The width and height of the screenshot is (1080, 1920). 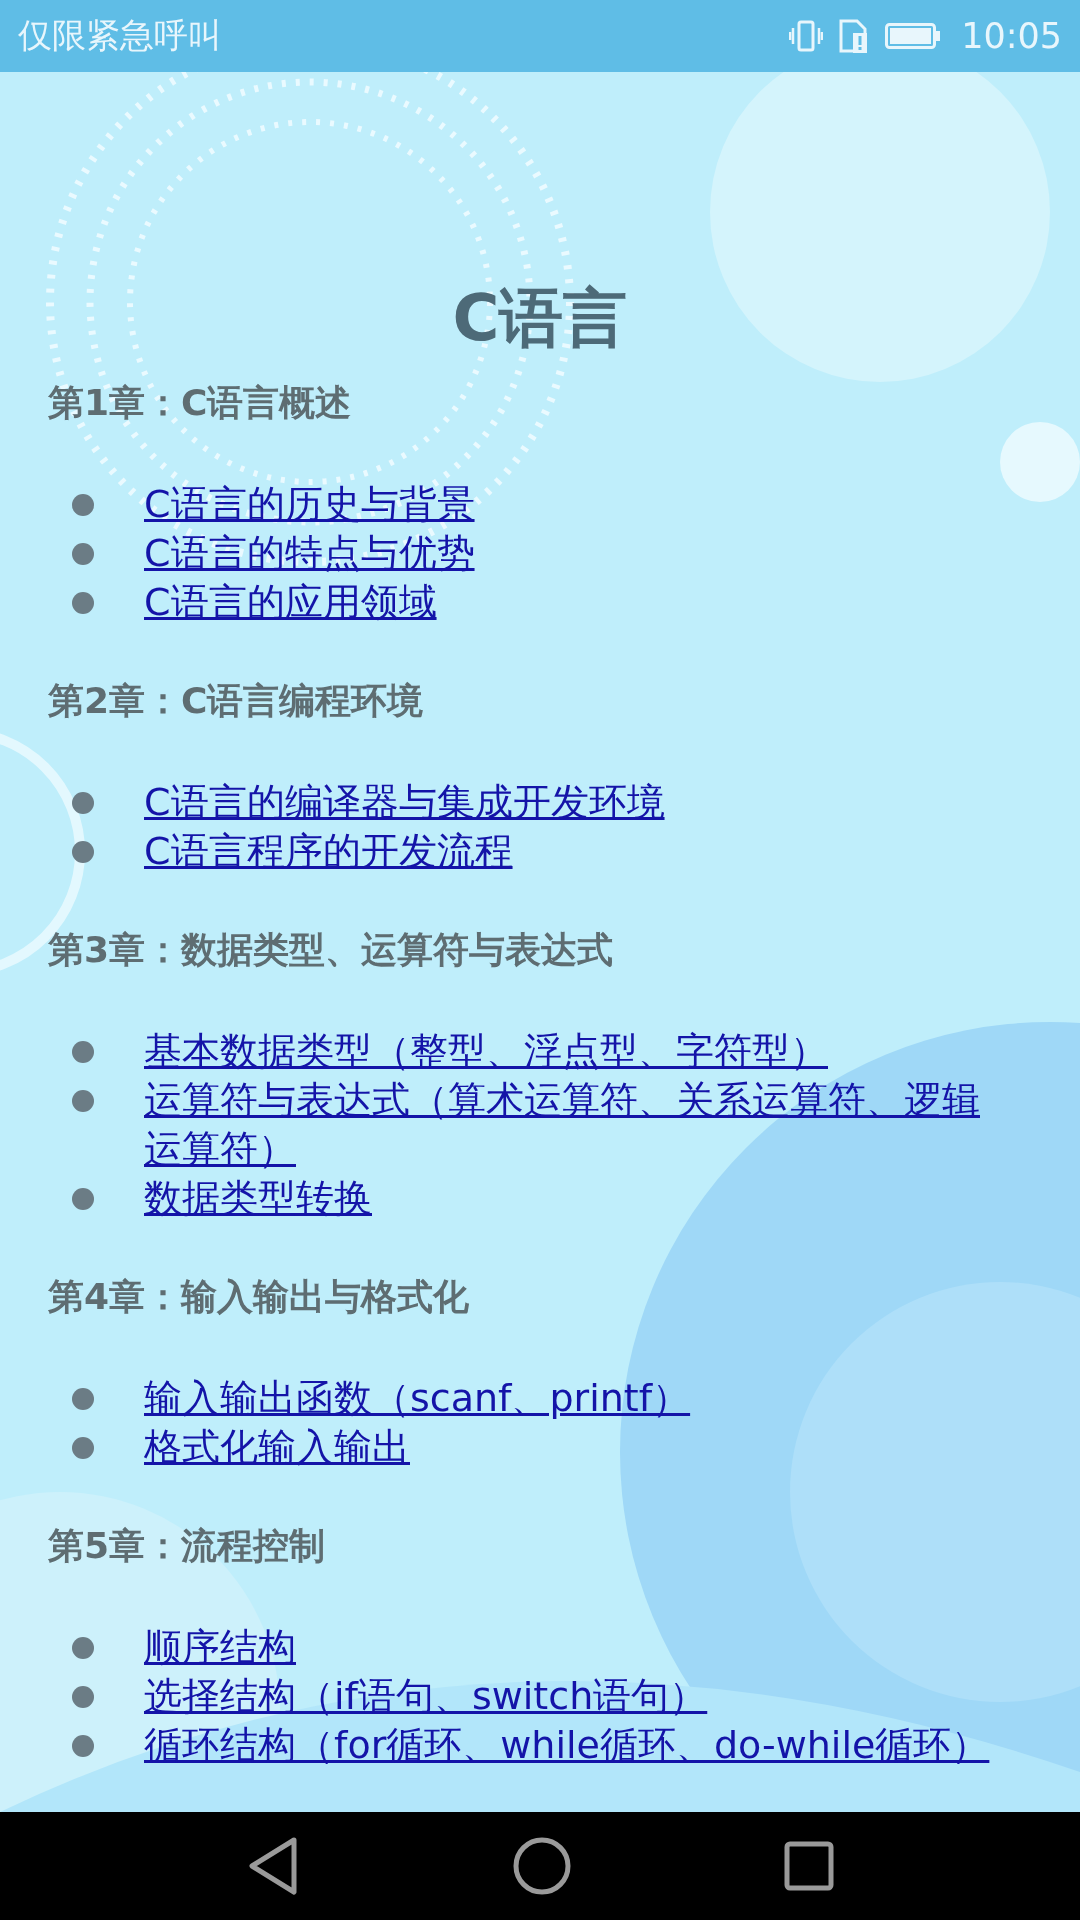 What do you see at coordinates (576, 1742) in the screenshot?
I see `topic-link: 循环结构（for循环、while循环、do-while循环）` at bounding box center [576, 1742].